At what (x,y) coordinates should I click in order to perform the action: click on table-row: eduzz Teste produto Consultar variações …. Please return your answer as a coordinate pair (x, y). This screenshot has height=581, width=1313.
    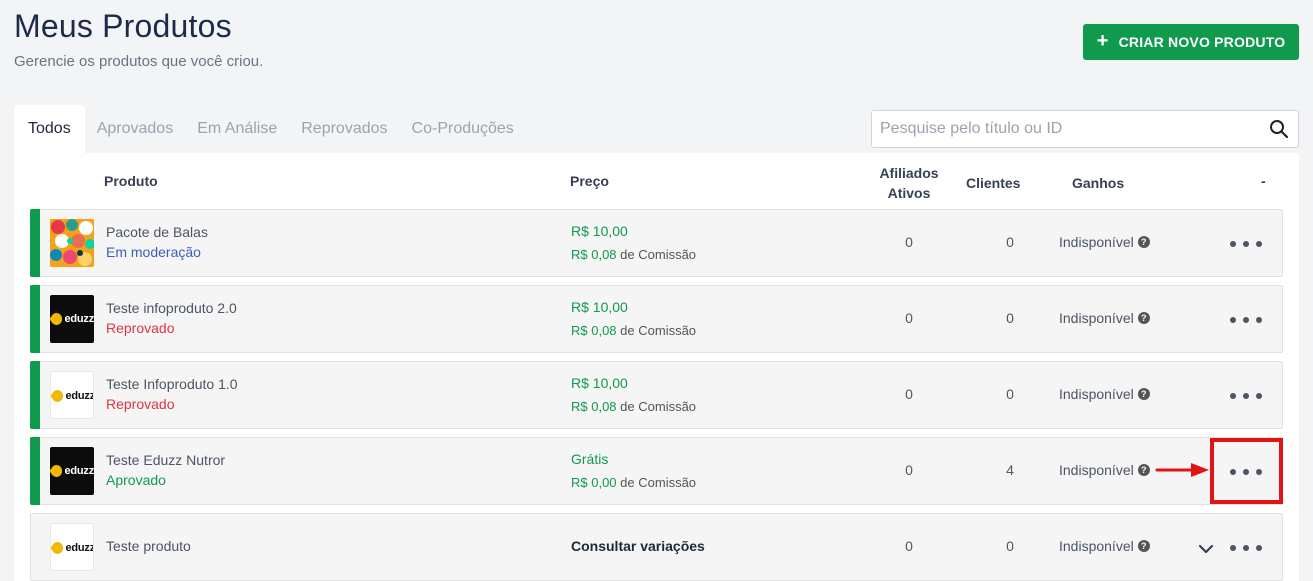
    Looking at the image, I should click on (656, 547).